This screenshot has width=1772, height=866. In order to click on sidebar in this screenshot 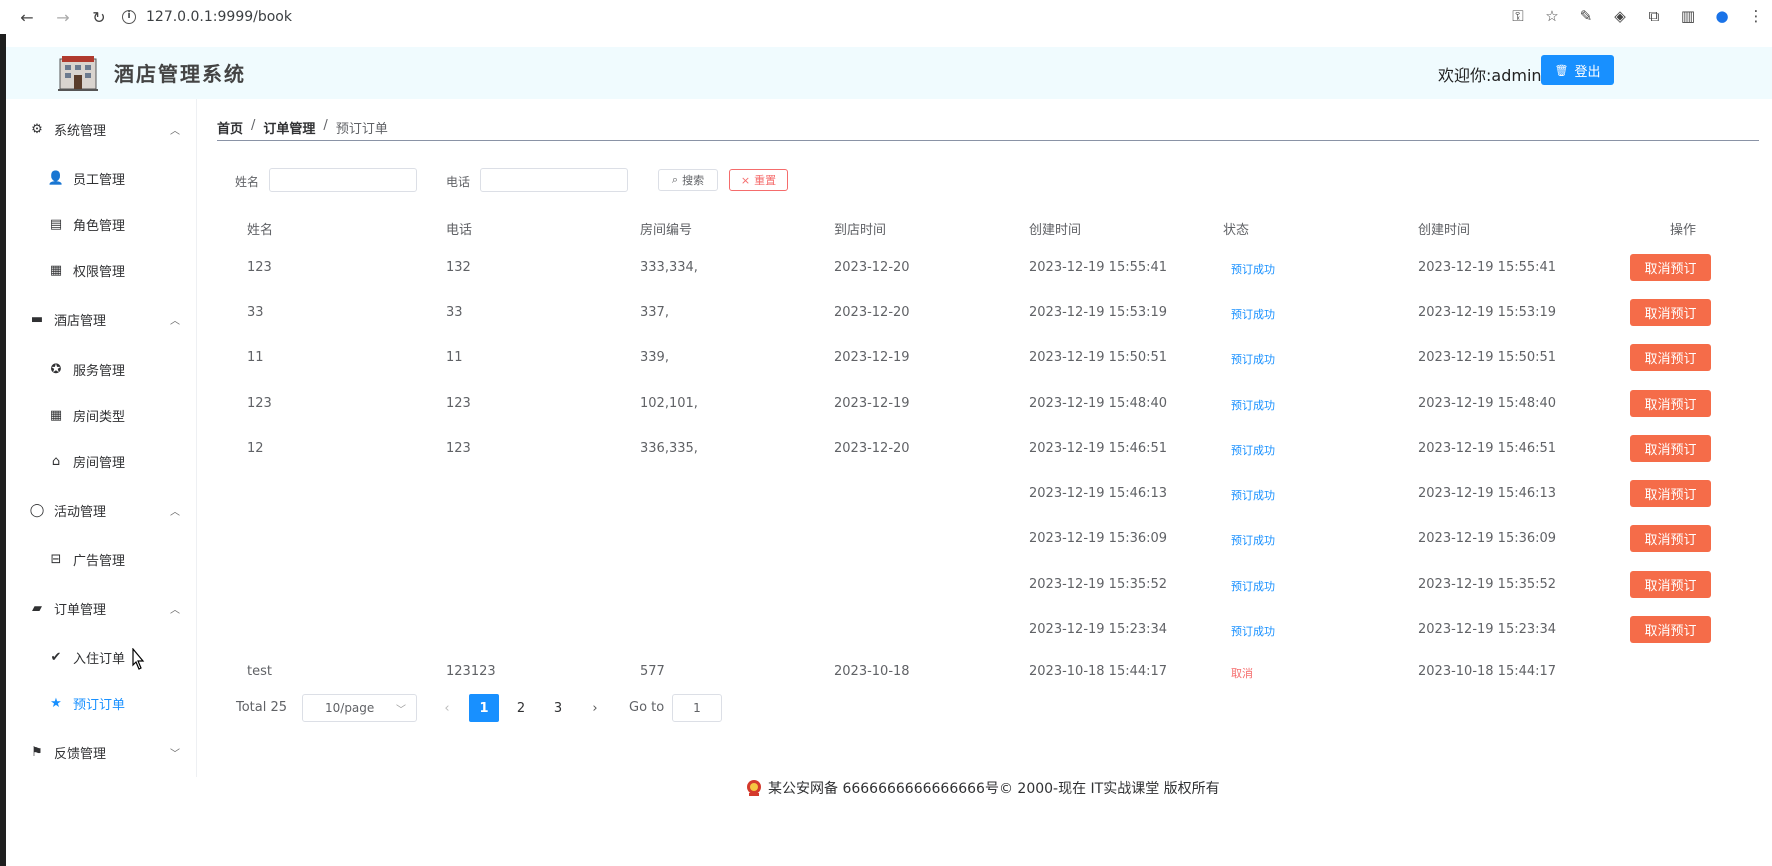, I will do `click(101, 438)`.